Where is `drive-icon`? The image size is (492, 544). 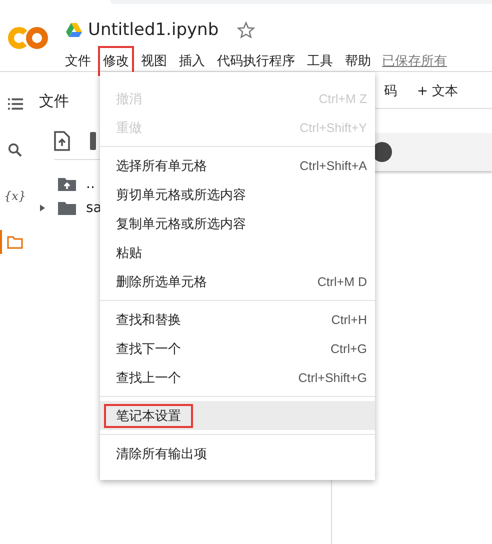
drive-icon is located at coordinates (74, 30).